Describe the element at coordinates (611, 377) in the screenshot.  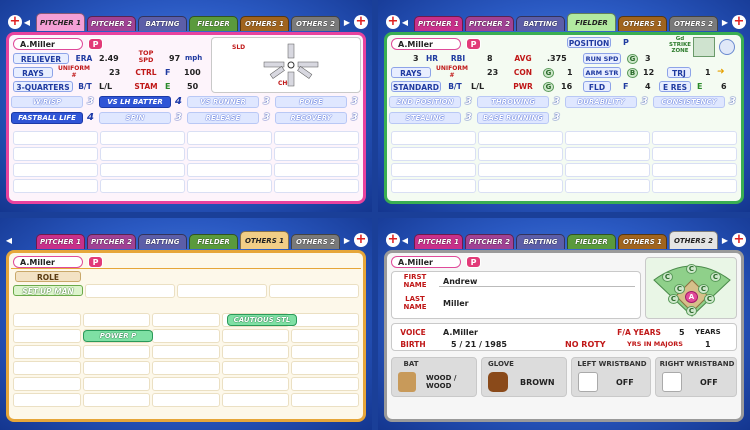
I see `left-wristband-box: LEFT WRISTBAND OFF` at that location.